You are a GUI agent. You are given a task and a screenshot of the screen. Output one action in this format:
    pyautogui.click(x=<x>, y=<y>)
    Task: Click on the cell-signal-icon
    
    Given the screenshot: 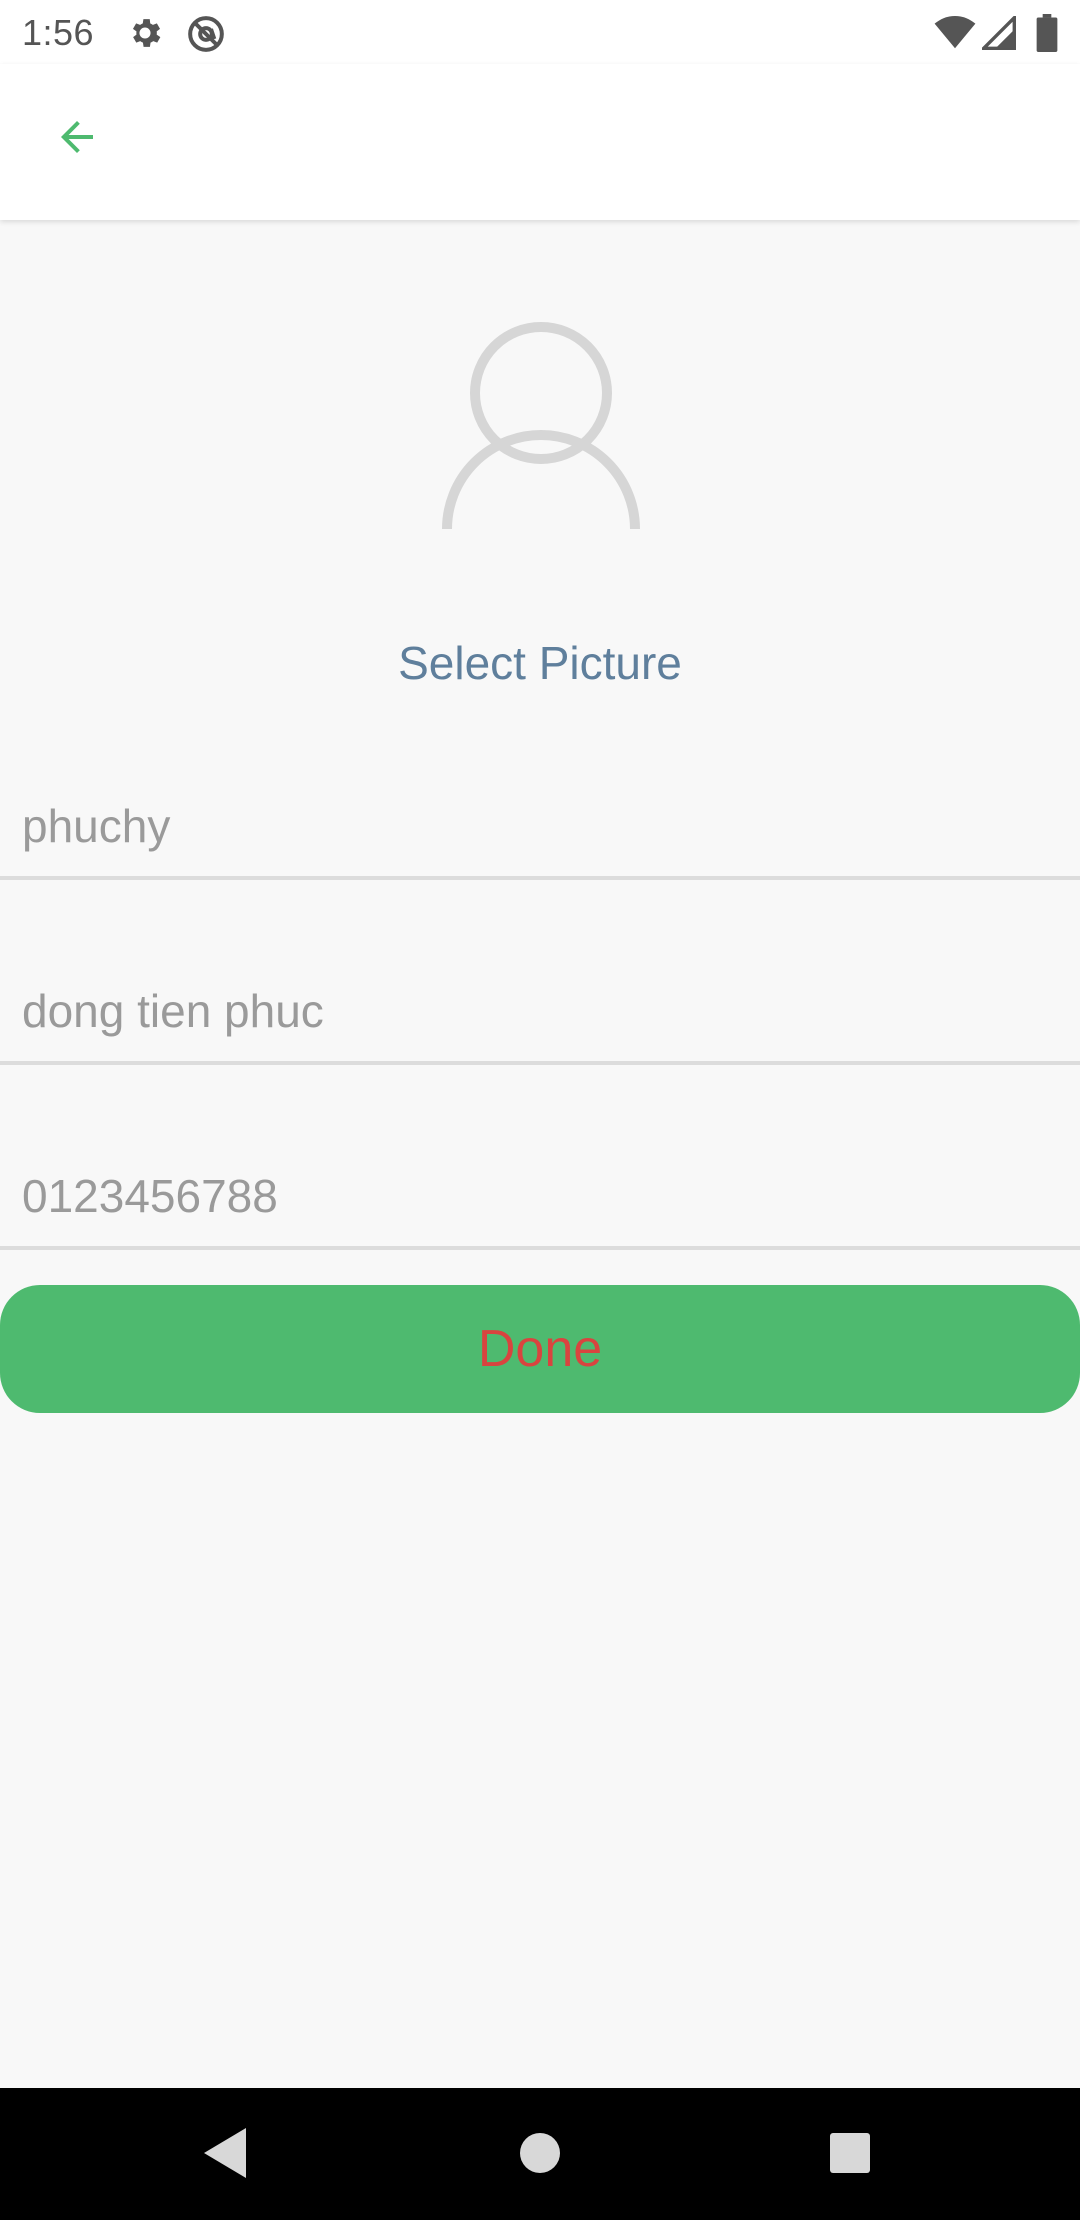 What is the action you would take?
    pyautogui.click(x=997, y=34)
    